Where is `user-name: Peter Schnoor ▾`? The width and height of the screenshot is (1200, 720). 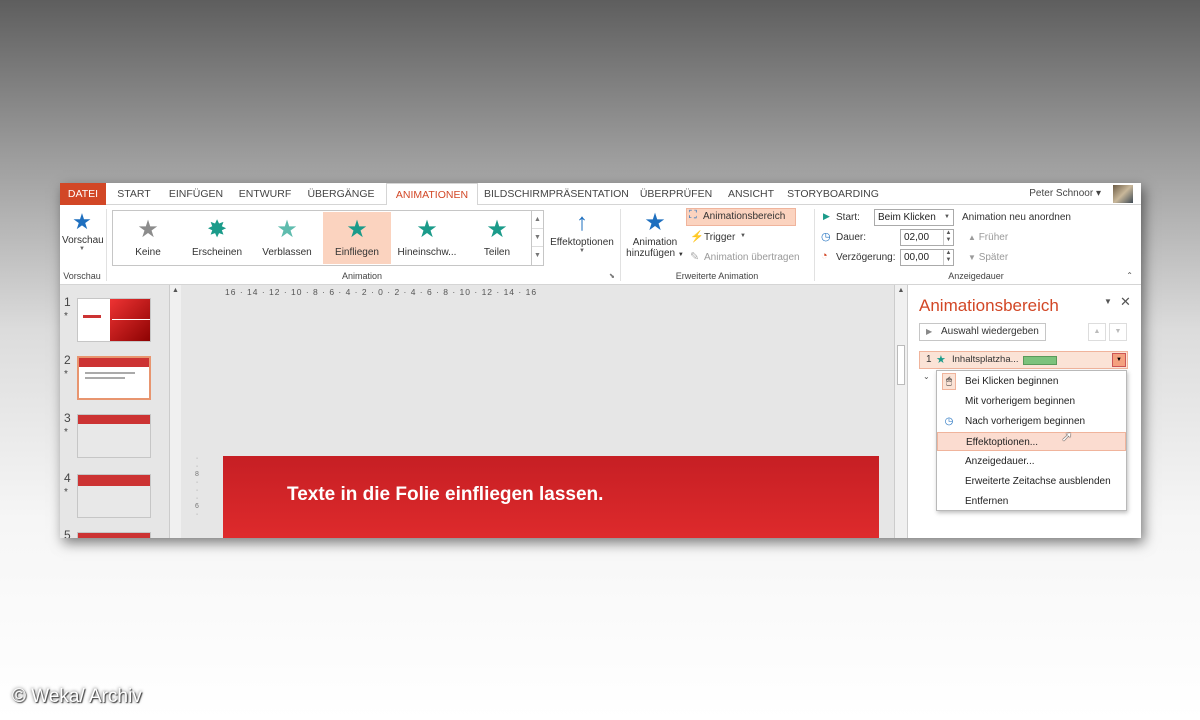 user-name: Peter Schnoor ▾ is located at coordinates (1065, 194).